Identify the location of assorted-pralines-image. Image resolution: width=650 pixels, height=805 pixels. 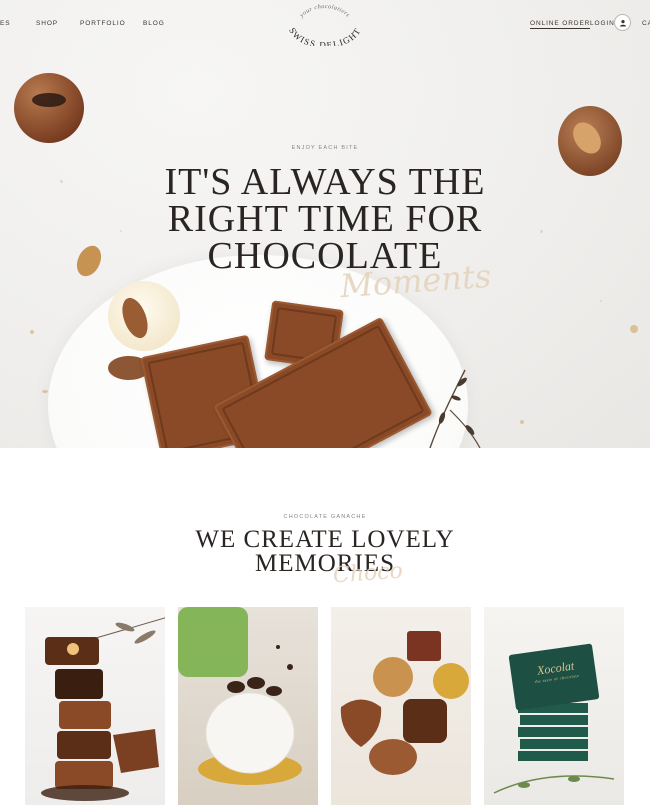
(404, 703).